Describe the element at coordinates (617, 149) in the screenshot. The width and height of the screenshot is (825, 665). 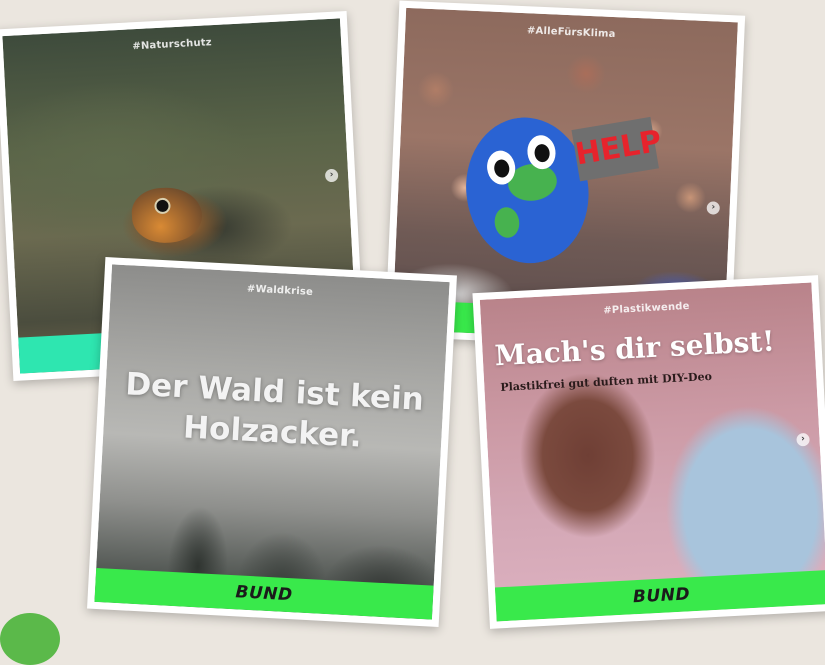
I see `help-sign: HELP` at that location.